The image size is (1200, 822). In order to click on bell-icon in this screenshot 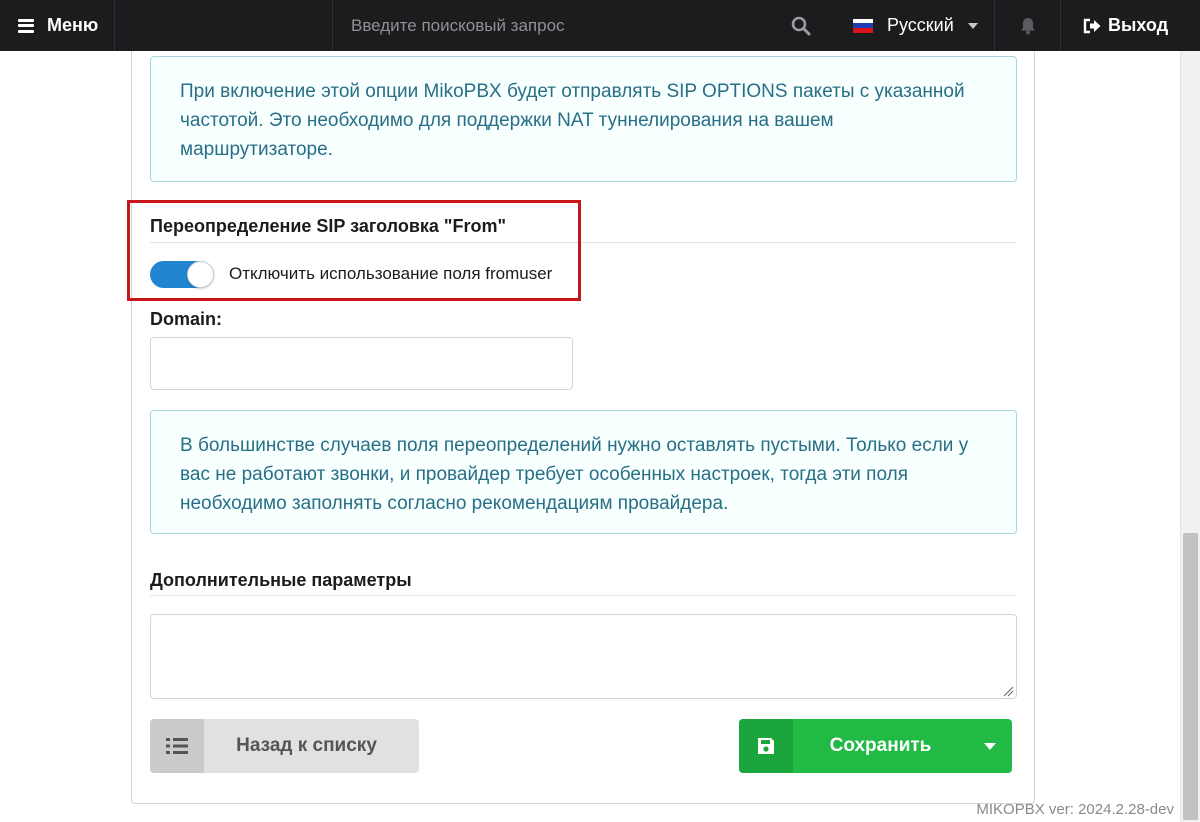, I will do `click(1027, 25)`.